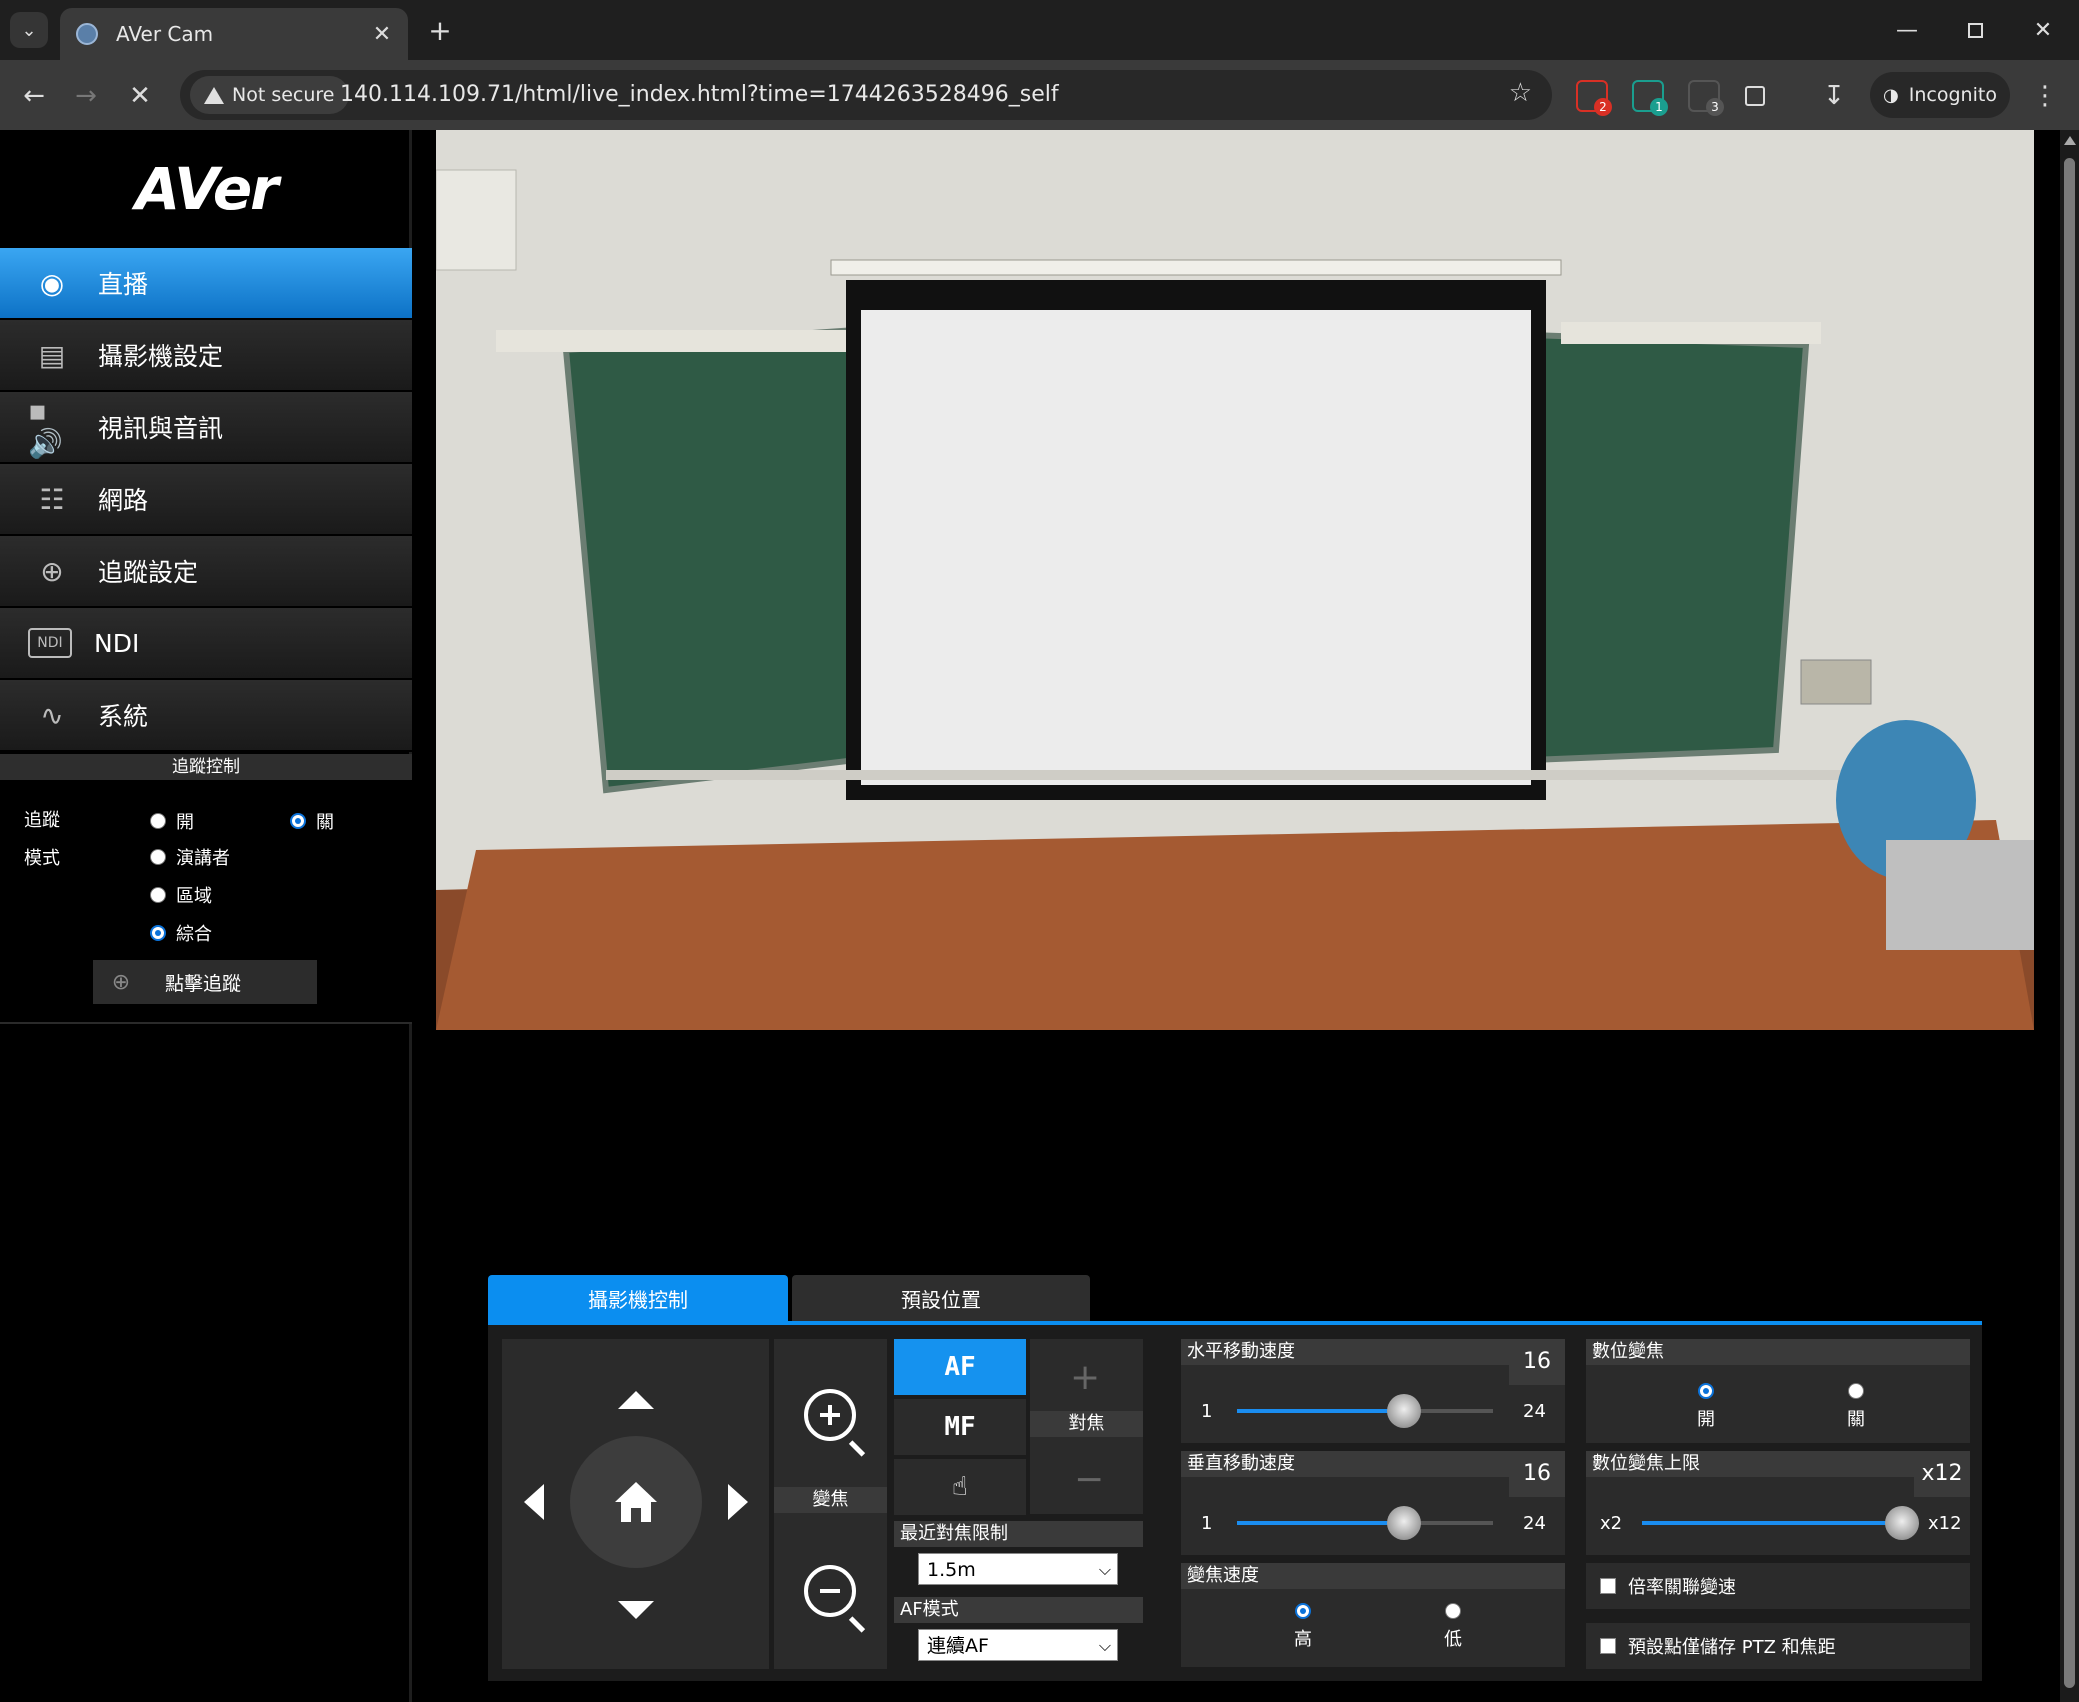 The height and width of the screenshot is (1702, 2079). What do you see at coordinates (830, 1415) in the screenshot?
I see `zoom-in-icon` at bounding box center [830, 1415].